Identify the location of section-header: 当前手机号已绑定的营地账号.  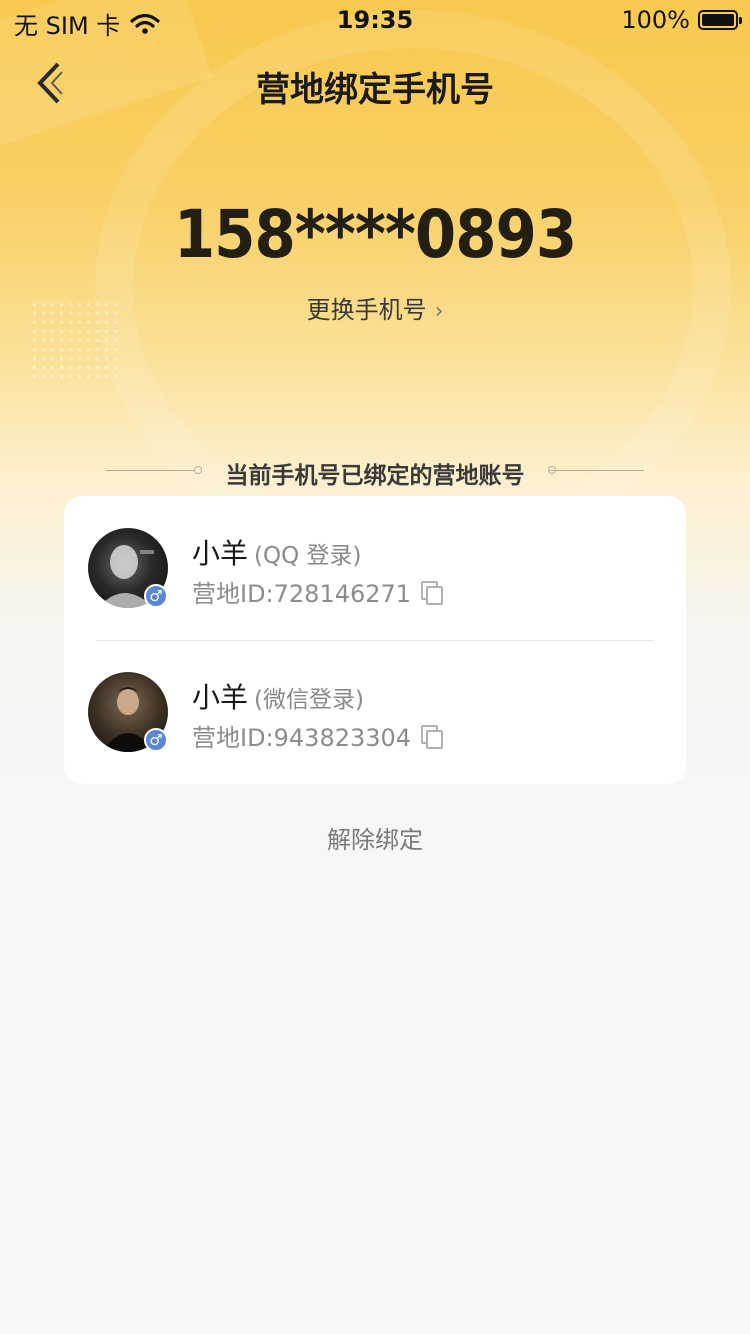
(375, 472).